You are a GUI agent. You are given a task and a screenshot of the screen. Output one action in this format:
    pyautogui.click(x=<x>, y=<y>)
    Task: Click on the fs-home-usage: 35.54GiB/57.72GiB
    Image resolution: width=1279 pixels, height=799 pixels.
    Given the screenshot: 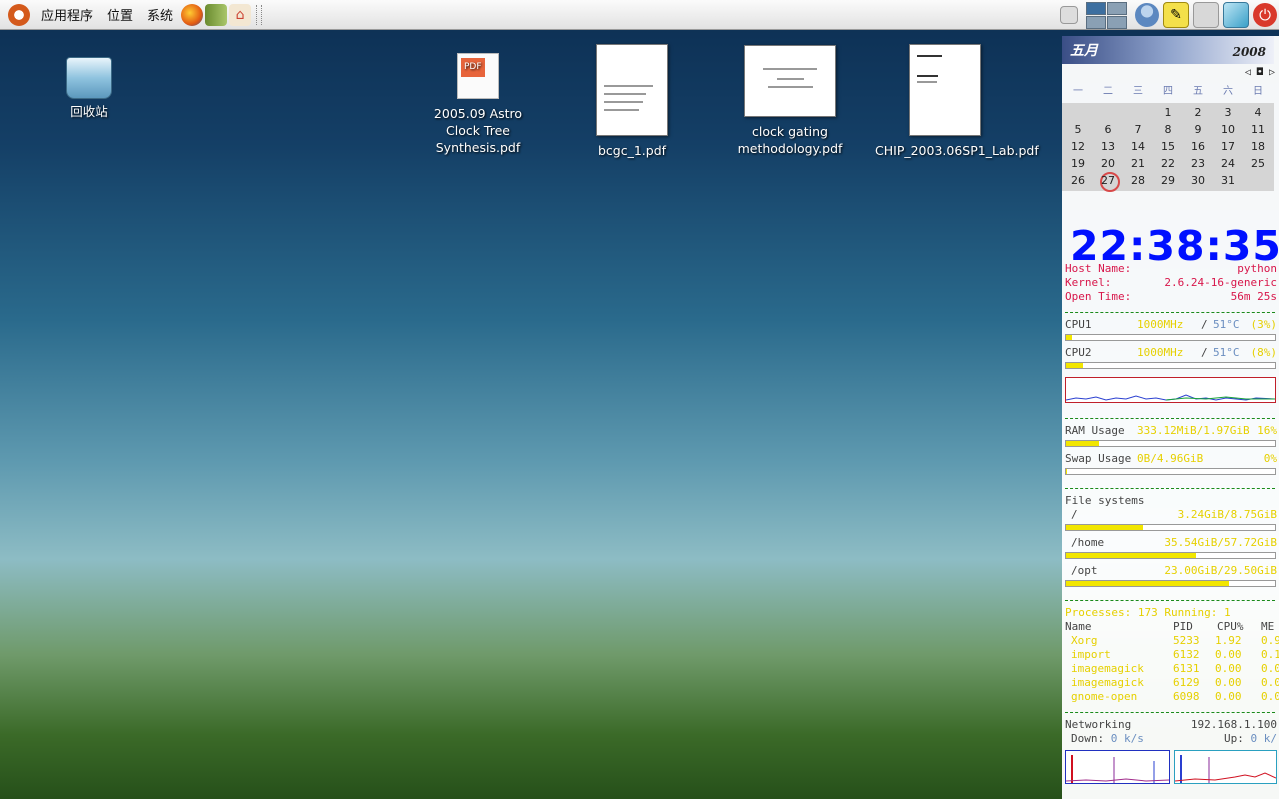 What is the action you would take?
    pyautogui.click(x=1220, y=542)
    